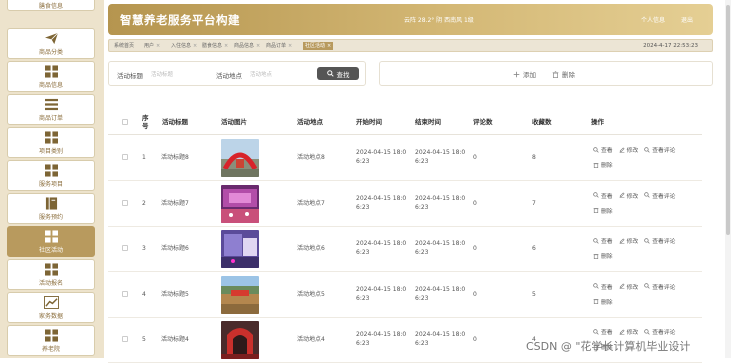  What do you see at coordinates (144, 248) in the screenshot?
I see `cell-seq: 3` at bounding box center [144, 248].